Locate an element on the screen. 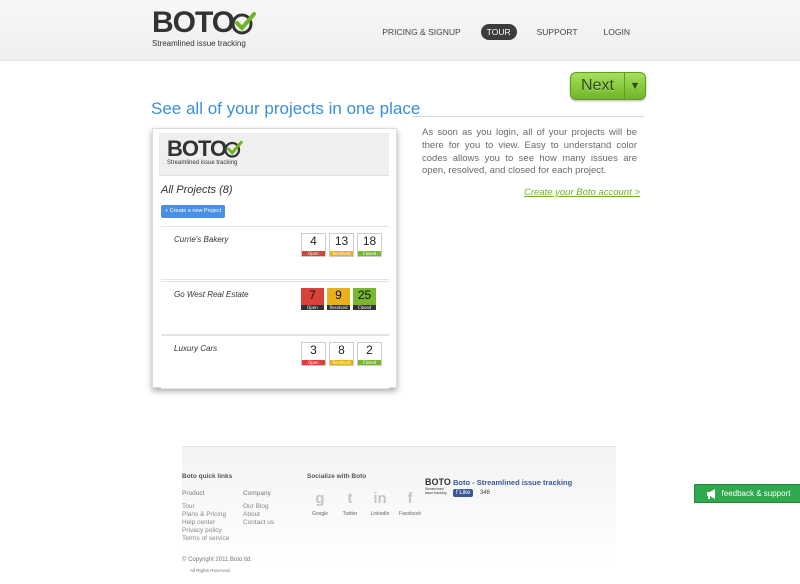 The height and width of the screenshot is (584, 800). feedback-support-button: feedback & support is located at coordinates (747, 493).